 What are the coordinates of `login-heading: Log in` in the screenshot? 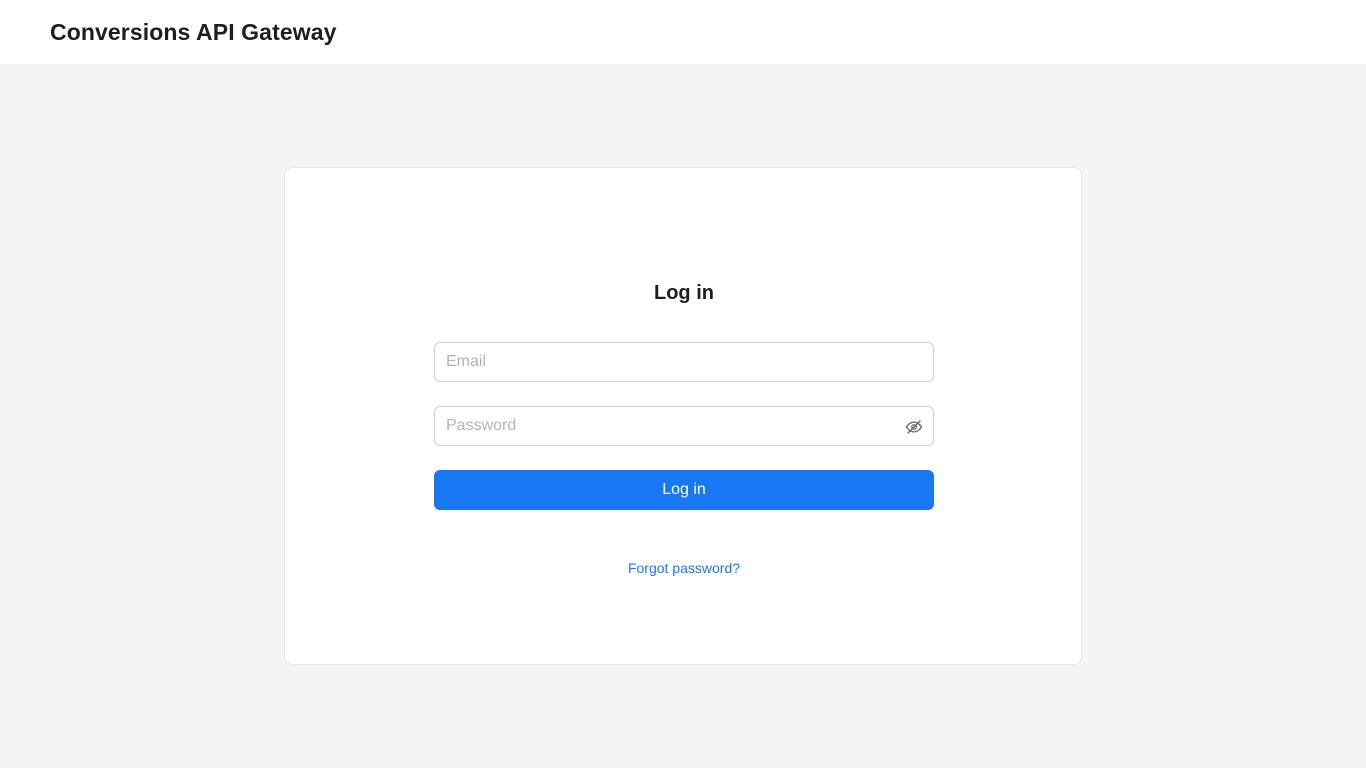 It's located at (684, 293).